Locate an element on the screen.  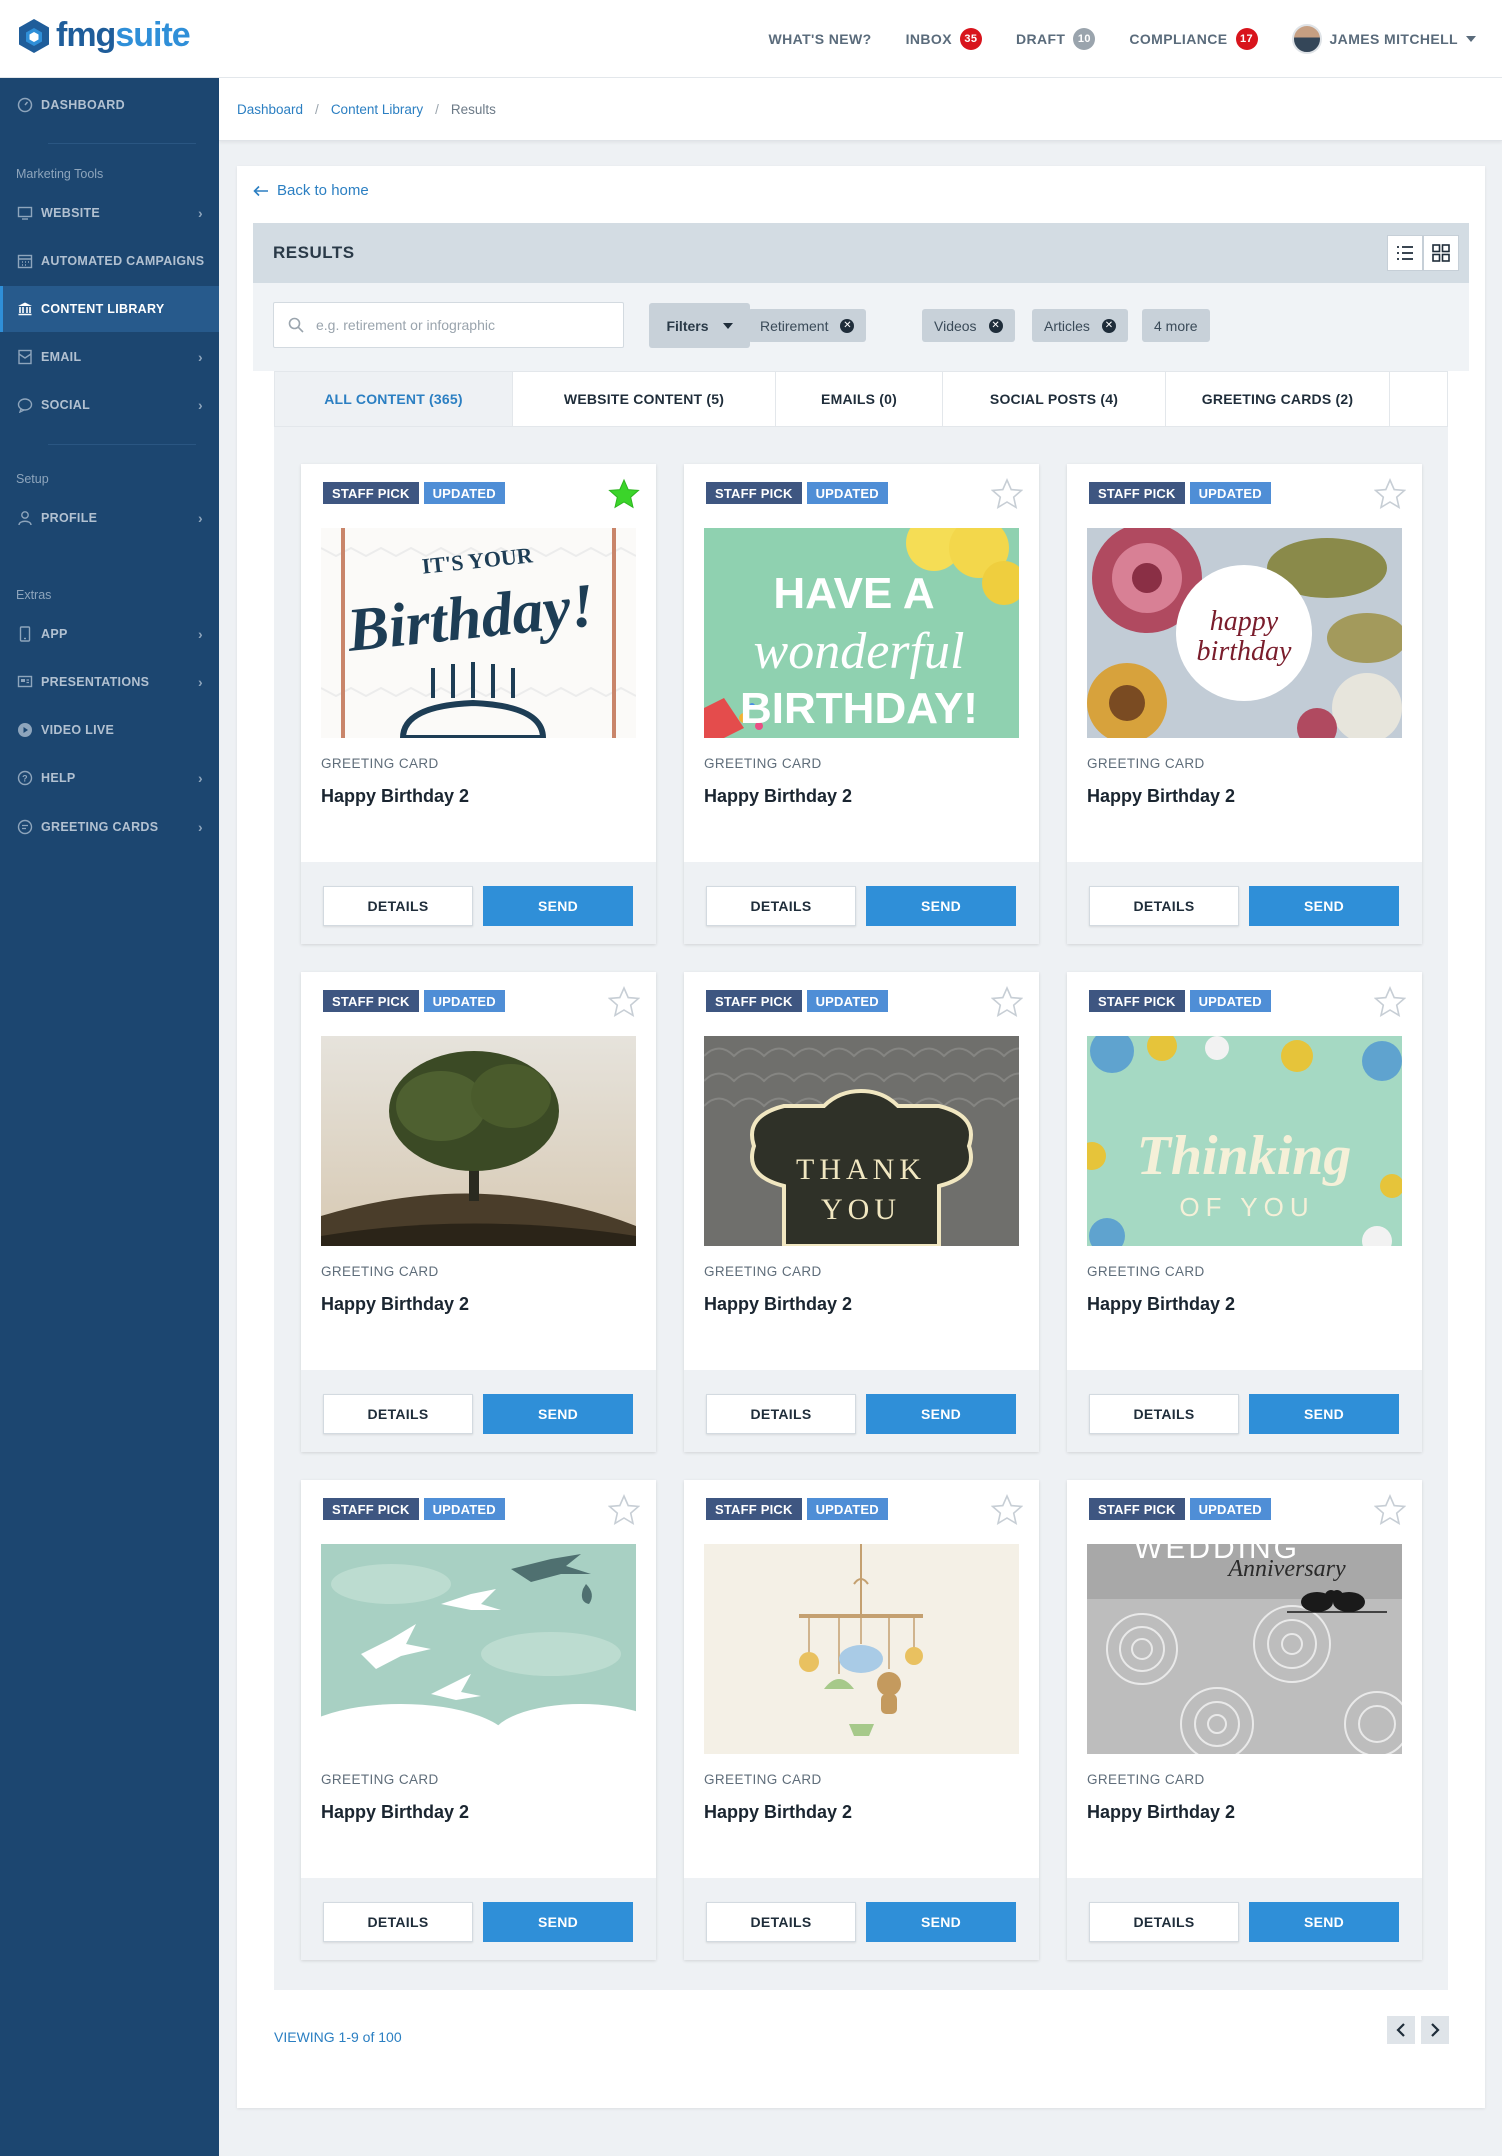
sidebar-item-app: APP › is located at coordinates (109, 634).